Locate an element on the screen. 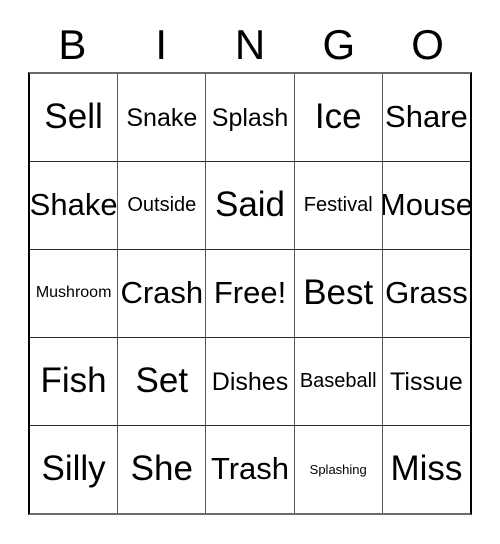 Image resolution: width=500 pixels, height=544 pixels. bingo-cell-label: Dishes is located at coordinates (250, 381).